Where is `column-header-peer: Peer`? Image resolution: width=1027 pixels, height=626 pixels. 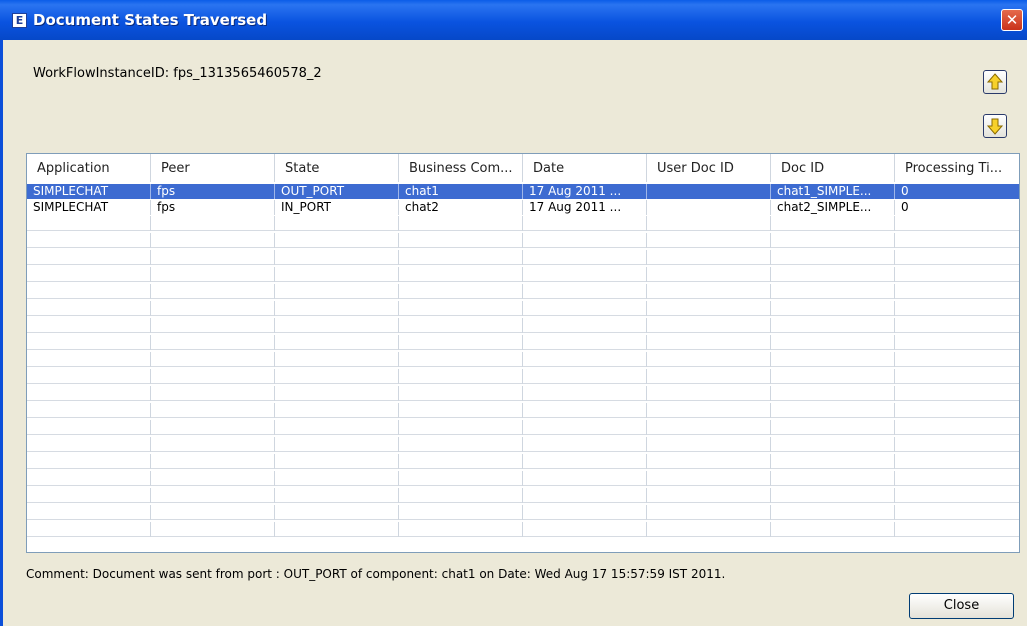
column-header-peer: Peer is located at coordinates (213, 168).